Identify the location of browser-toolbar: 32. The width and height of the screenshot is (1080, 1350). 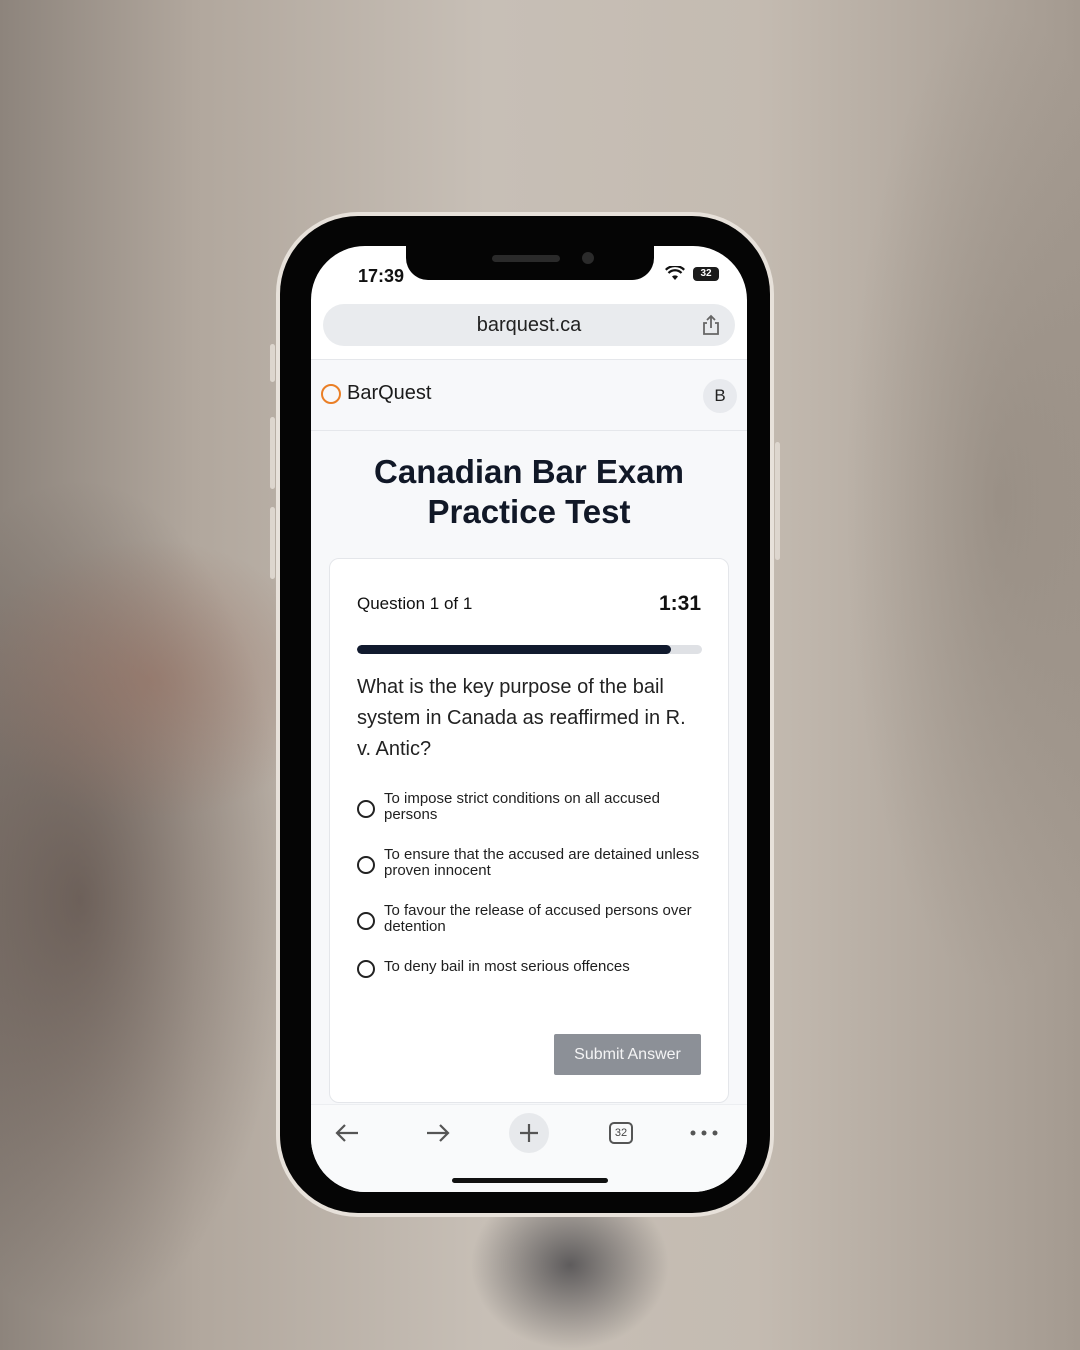
(529, 1148).